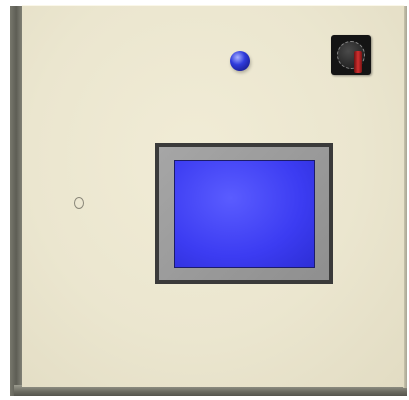 This screenshot has width=409, height=400. I want to click on display-frame, so click(244, 213).